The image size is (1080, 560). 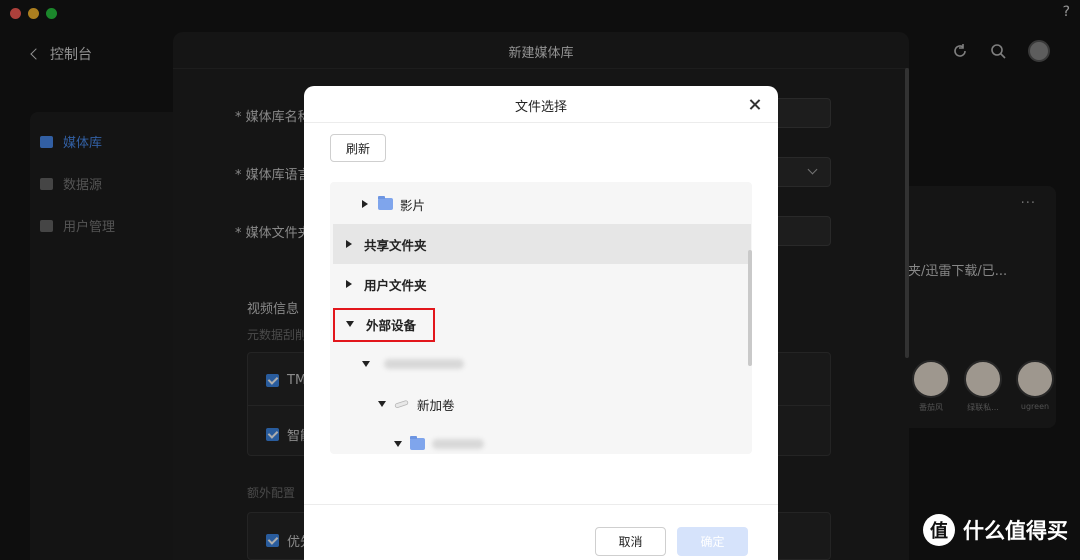 I want to click on tree-item-movies: 影片, so click(x=539, y=204).